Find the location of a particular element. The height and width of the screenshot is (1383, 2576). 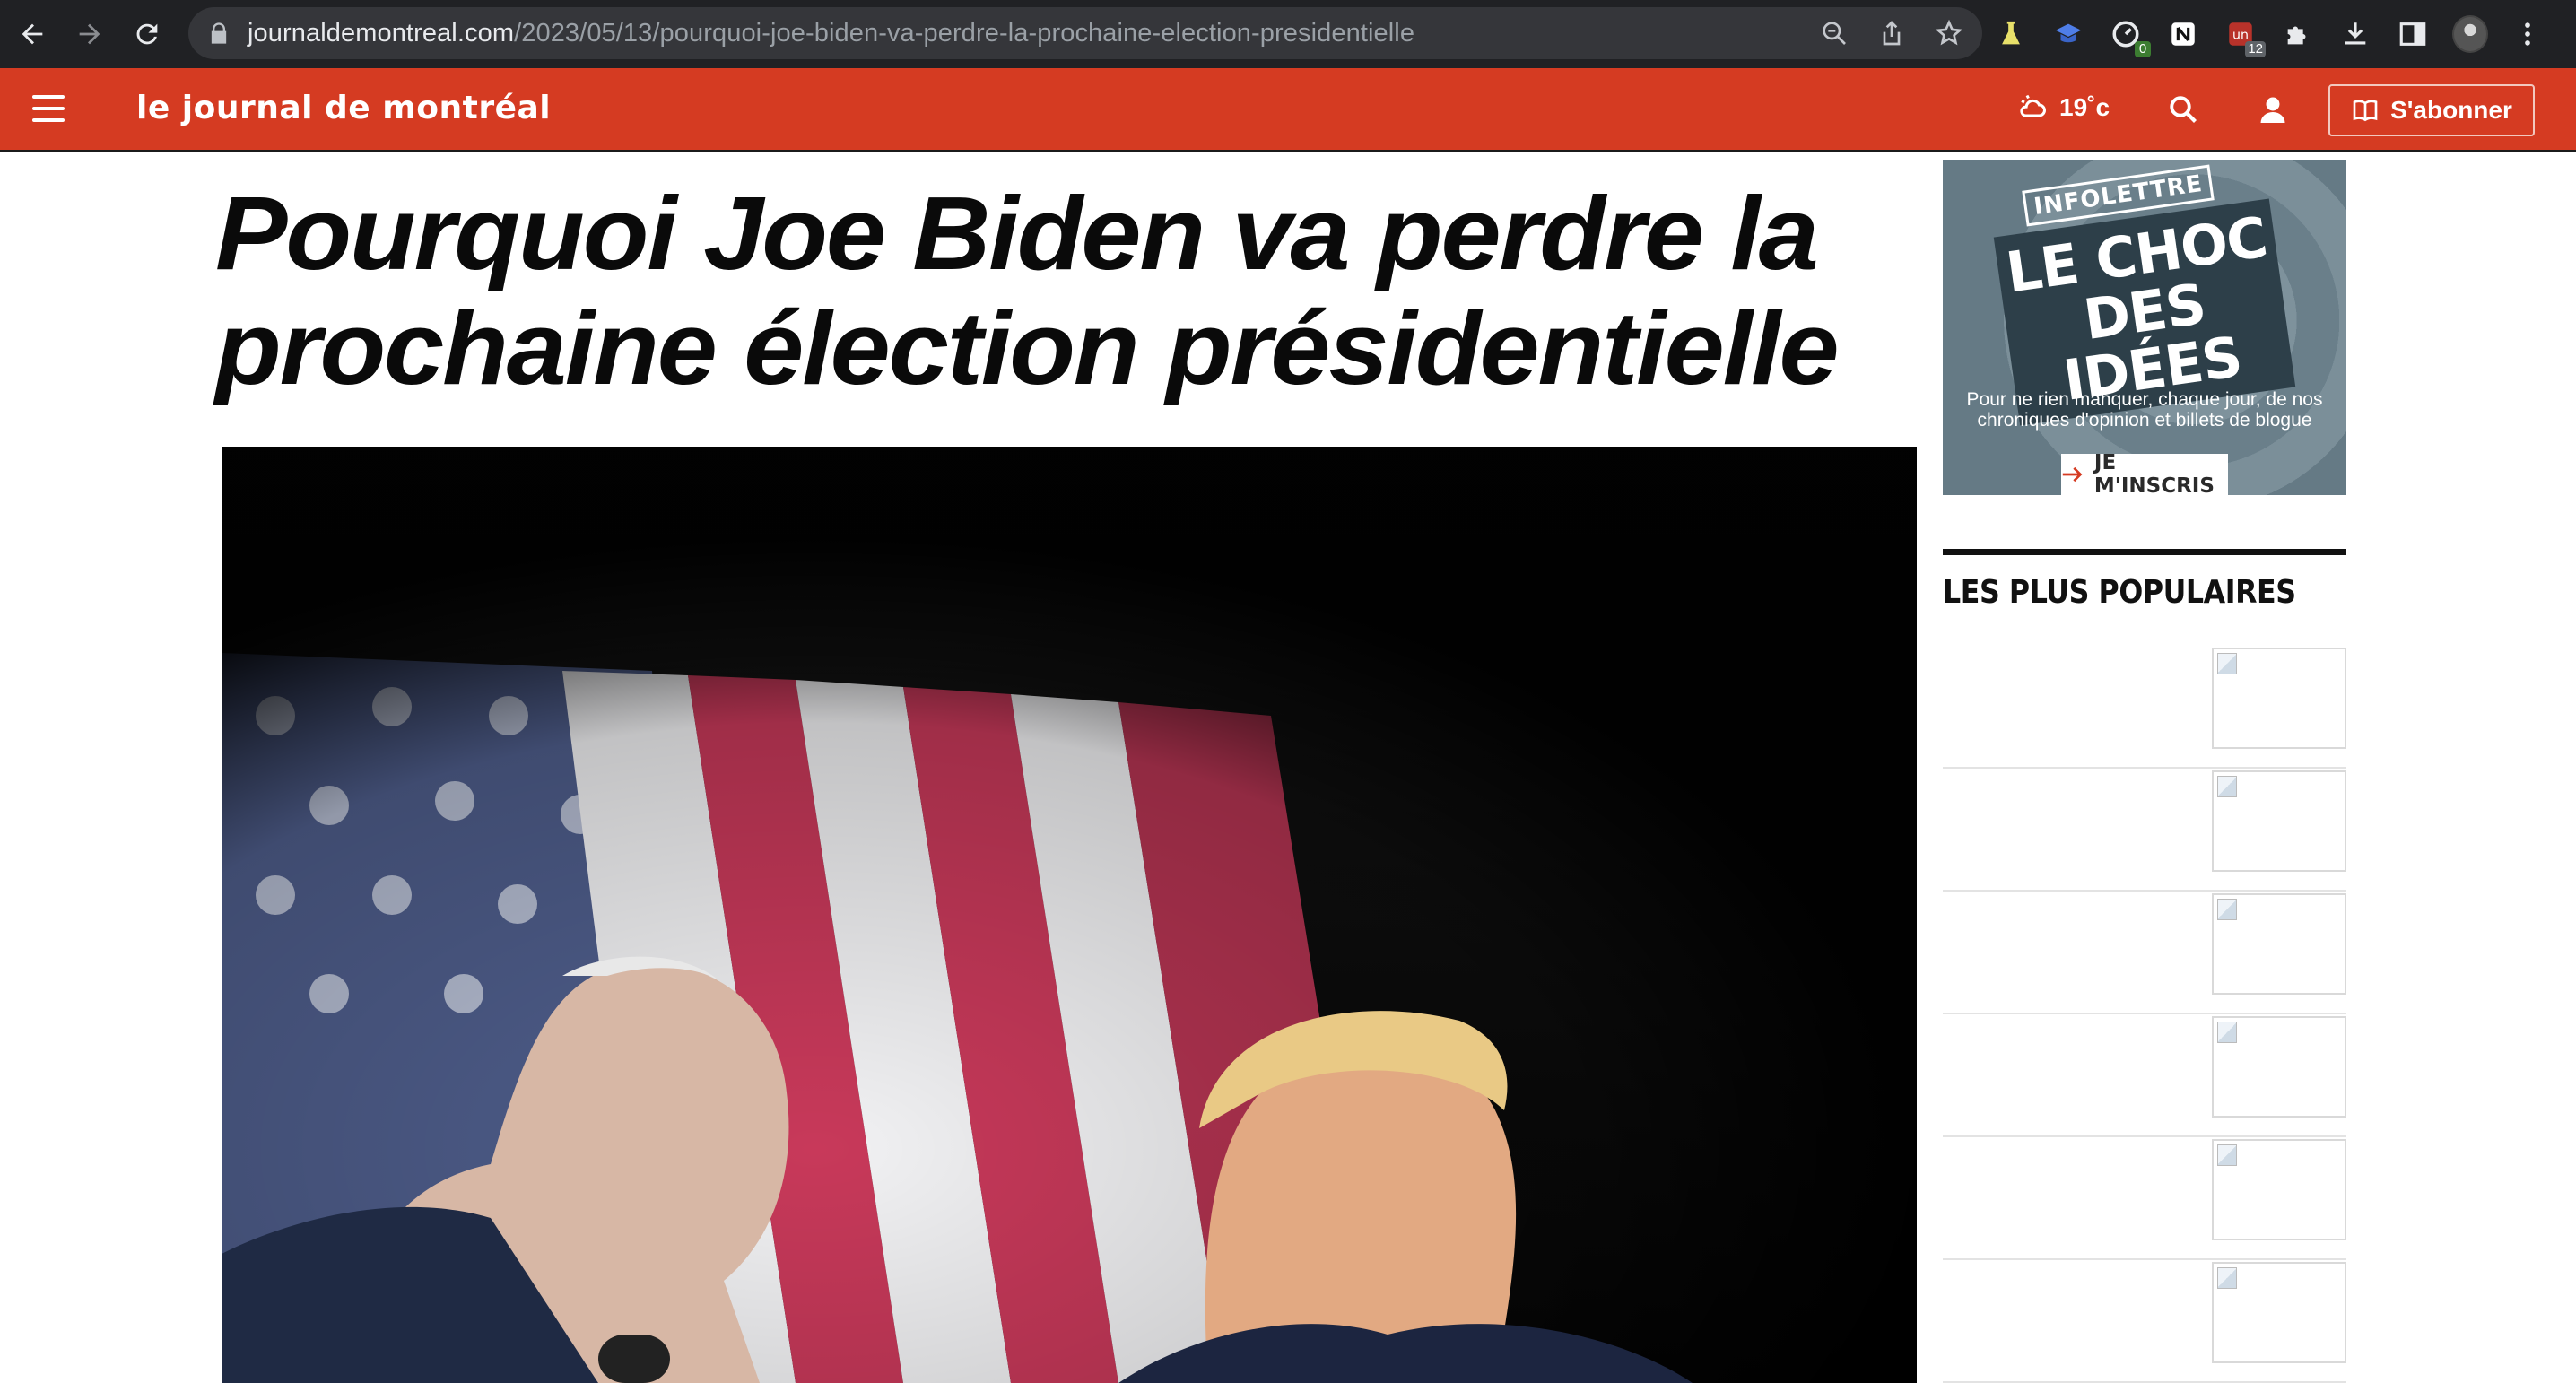

search-icon is located at coordinates (2183, 109).